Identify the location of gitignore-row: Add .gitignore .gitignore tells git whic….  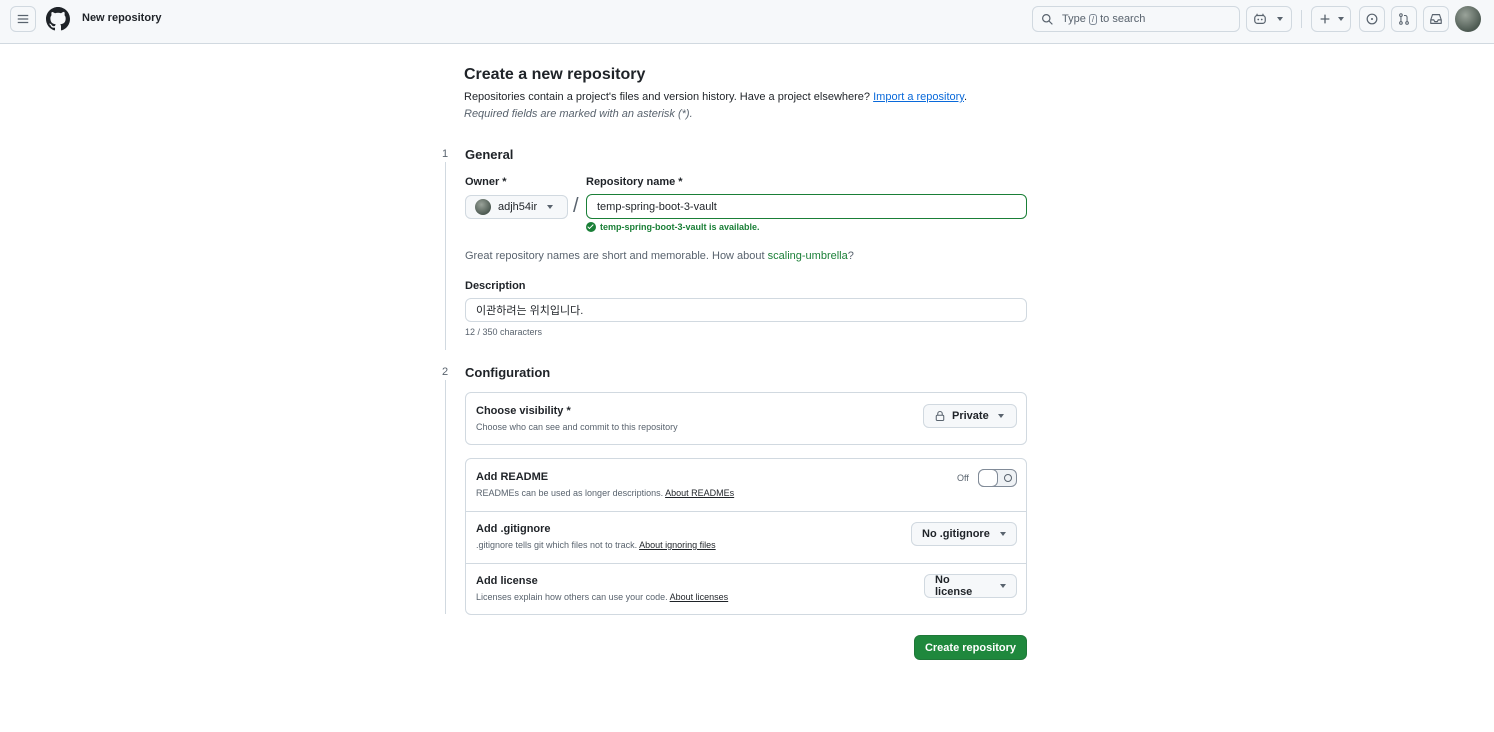
(746, 537).